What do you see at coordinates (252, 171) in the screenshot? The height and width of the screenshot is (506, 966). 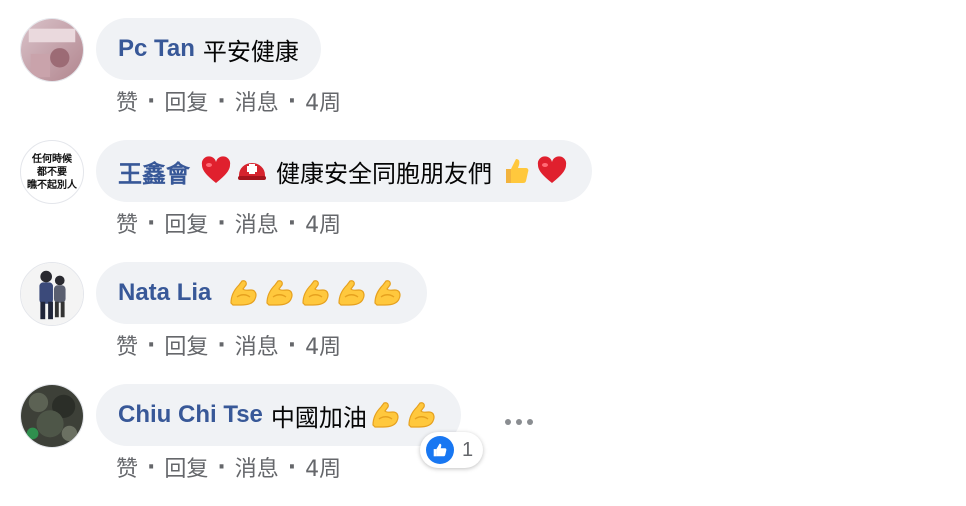 I see `rescue-helmet-icon` at bounding box center [252, 171].